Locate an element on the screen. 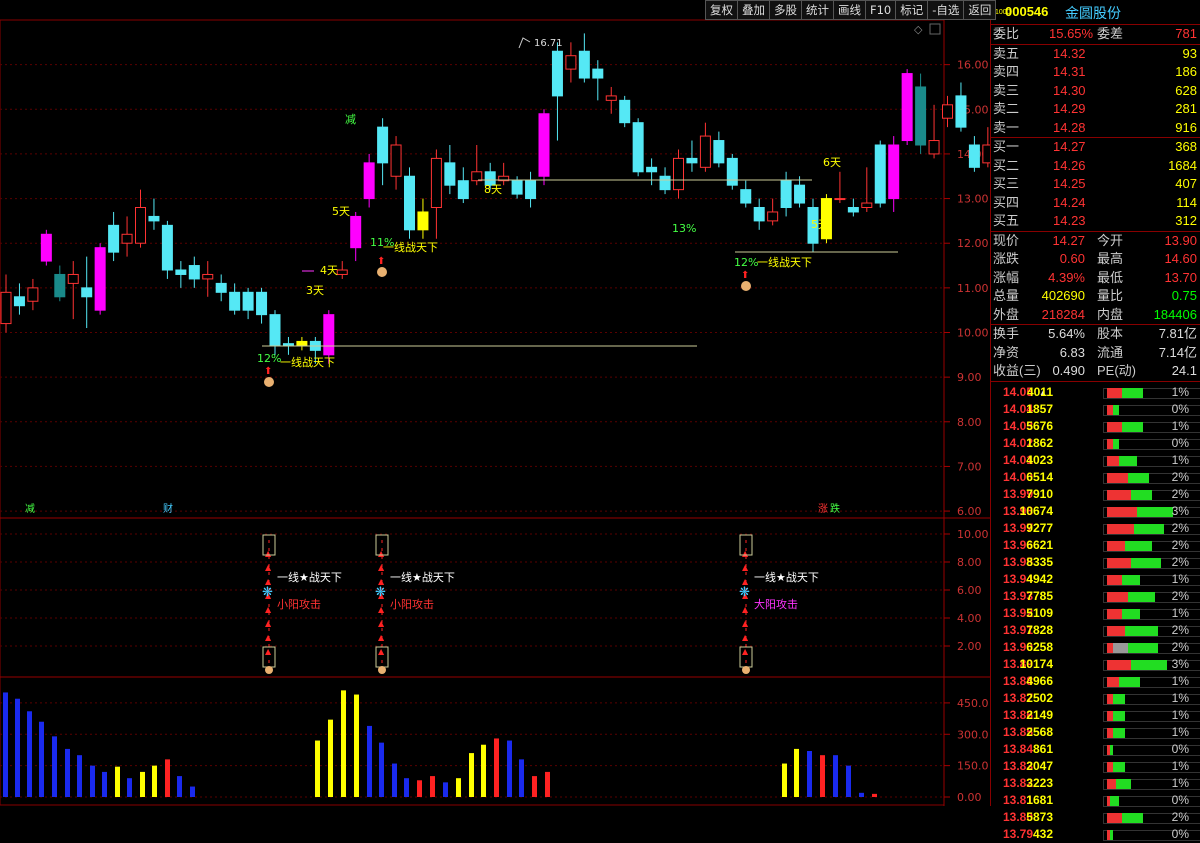 The image size is (1200, 843). quote-label: 总量 is located at coordinates (1006, 295).